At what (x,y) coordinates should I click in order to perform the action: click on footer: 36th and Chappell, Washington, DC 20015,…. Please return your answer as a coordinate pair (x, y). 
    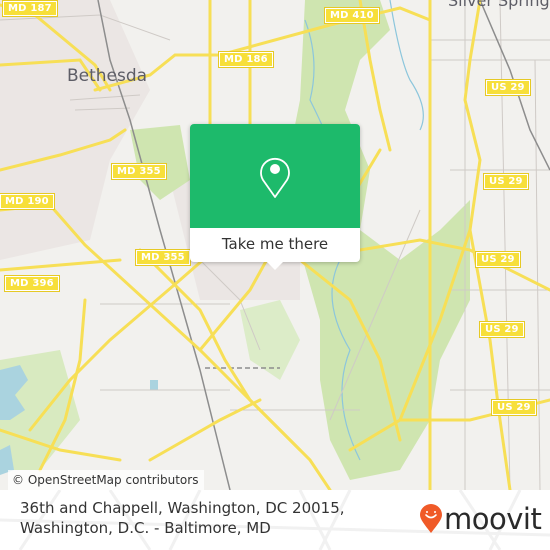
    Looking at the image, I should click on (275, 520).